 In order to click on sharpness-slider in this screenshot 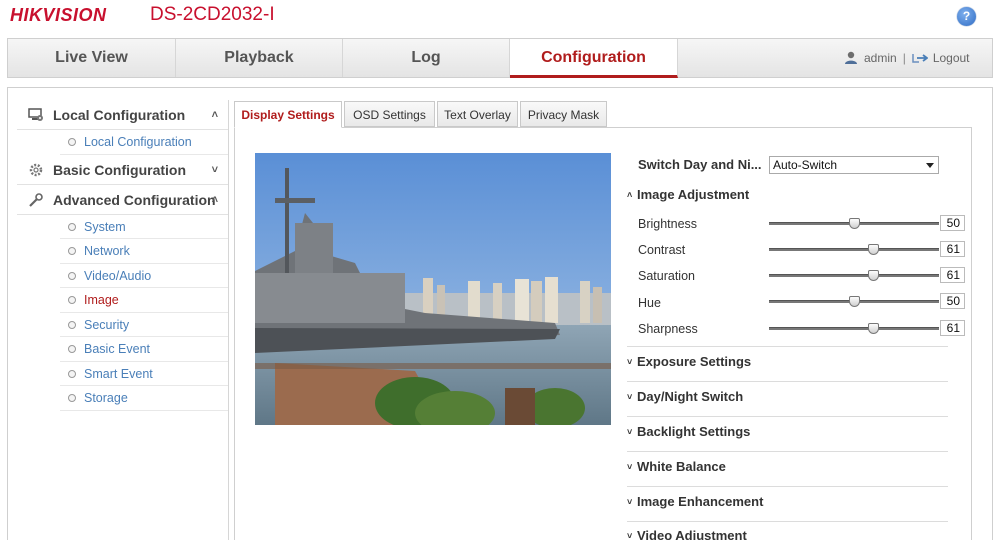, I will do `click(854, 328)`.